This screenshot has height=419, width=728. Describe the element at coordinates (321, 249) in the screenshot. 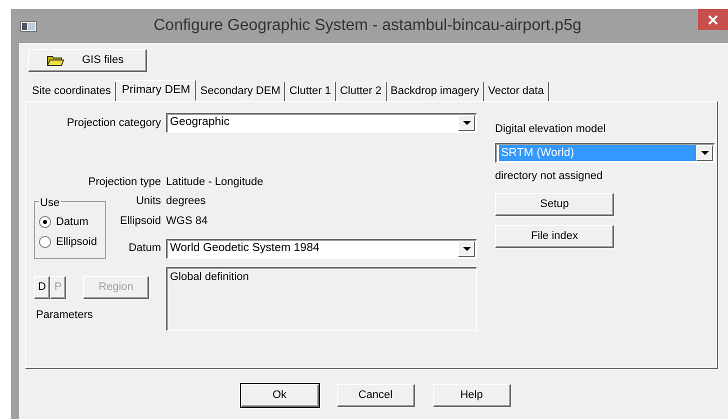

I see `datum-dropdown: World Geodetic System 1984` at that location.